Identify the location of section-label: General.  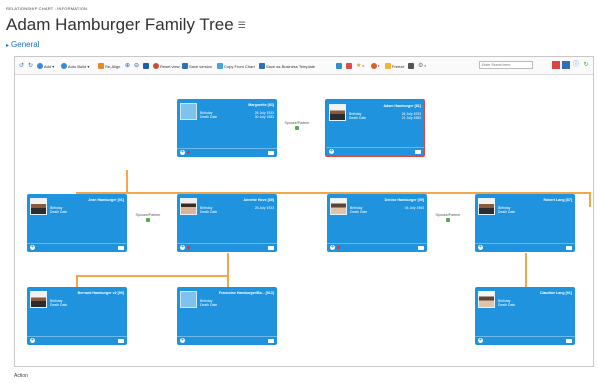
(25, 44).